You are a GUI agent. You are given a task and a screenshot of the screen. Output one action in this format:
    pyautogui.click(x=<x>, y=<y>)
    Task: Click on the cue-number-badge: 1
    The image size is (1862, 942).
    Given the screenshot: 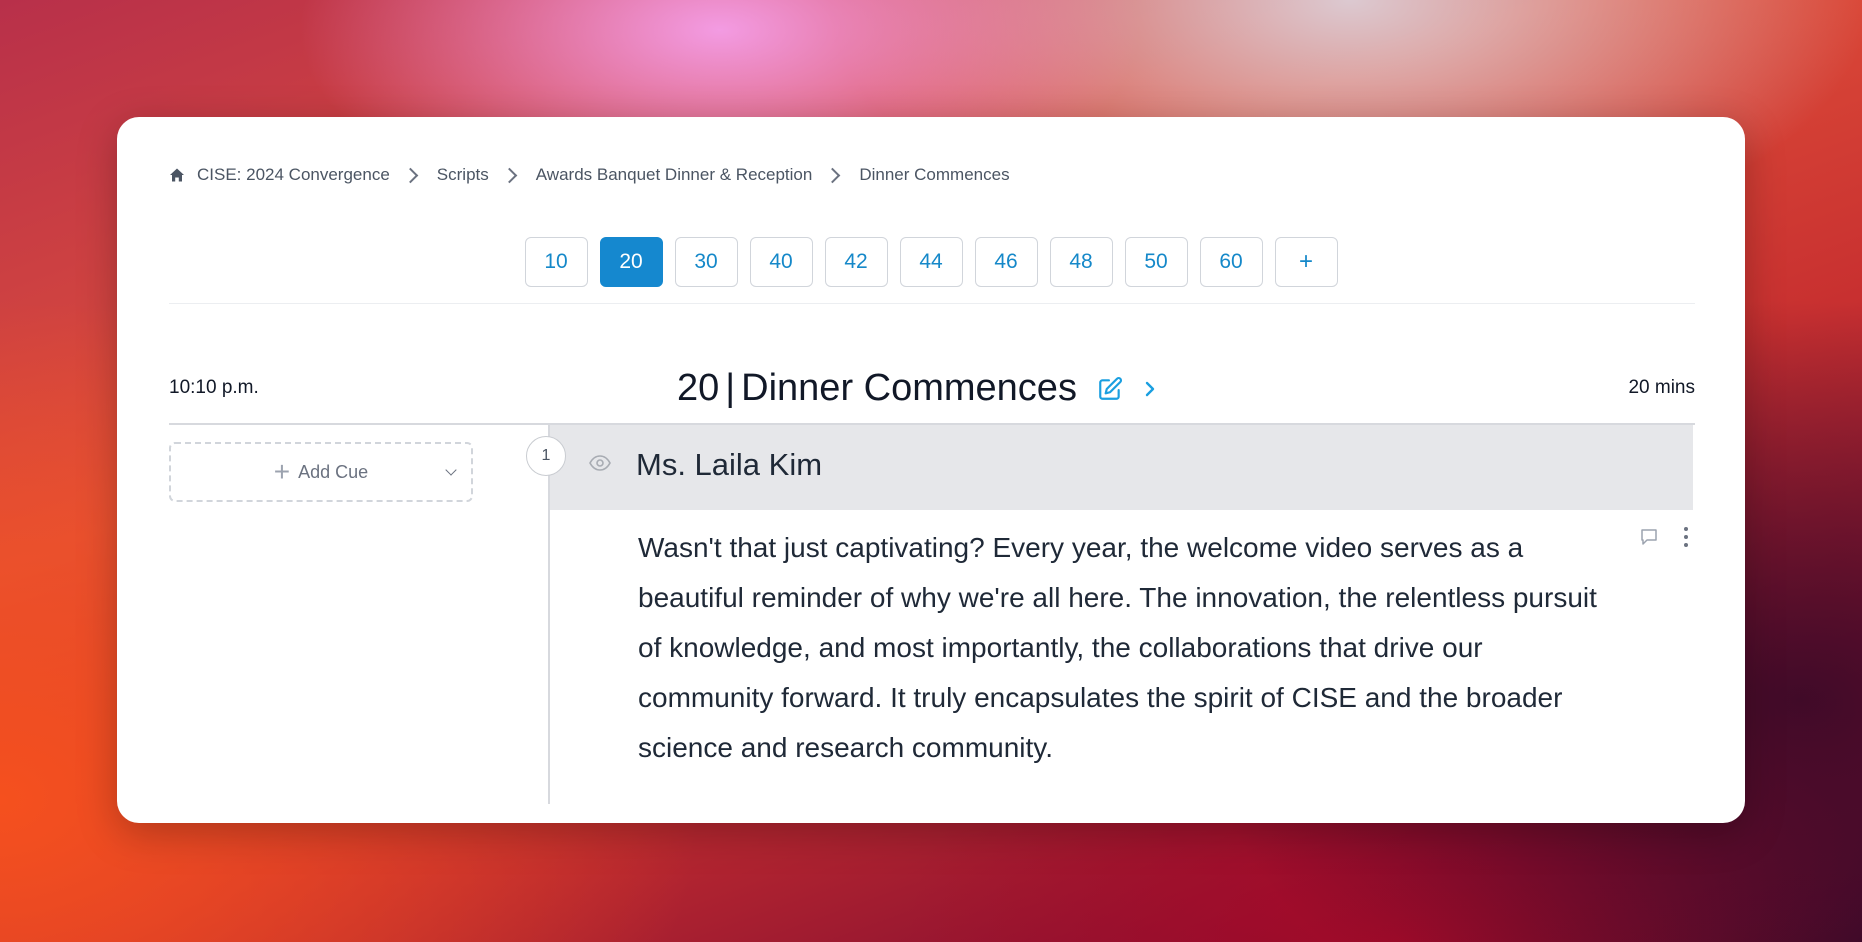 What is the action you would take?
    pyautogui.click(x=546, y=456)
    